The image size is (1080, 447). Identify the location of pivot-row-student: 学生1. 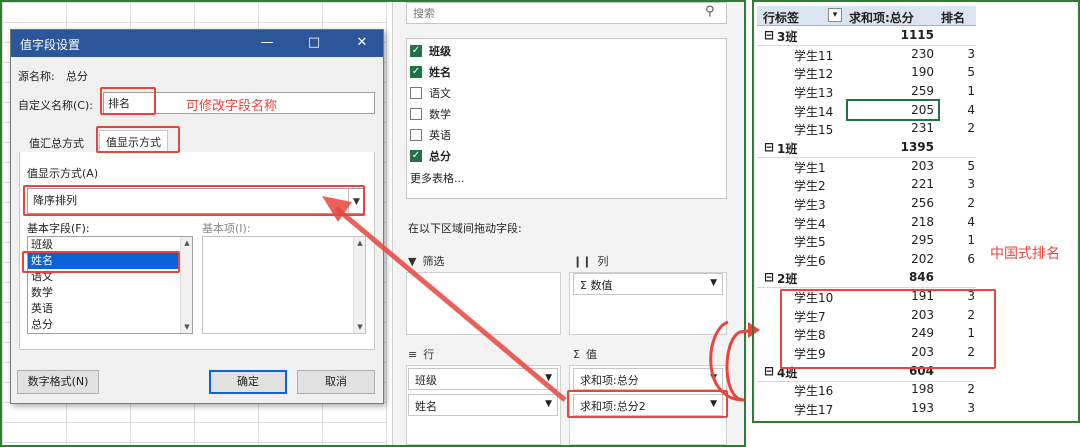
(810, 167).